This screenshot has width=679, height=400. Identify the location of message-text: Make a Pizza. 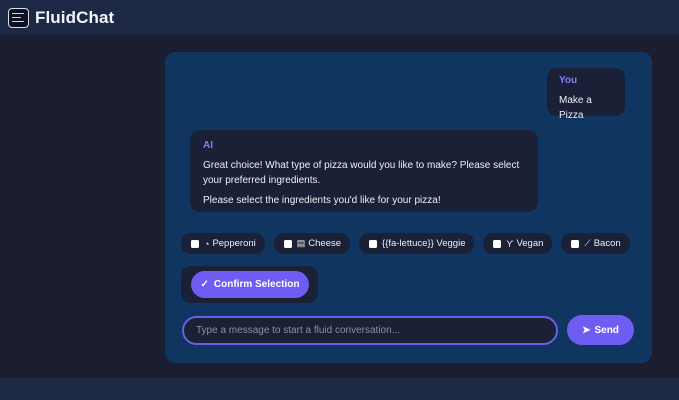
(575, 108).